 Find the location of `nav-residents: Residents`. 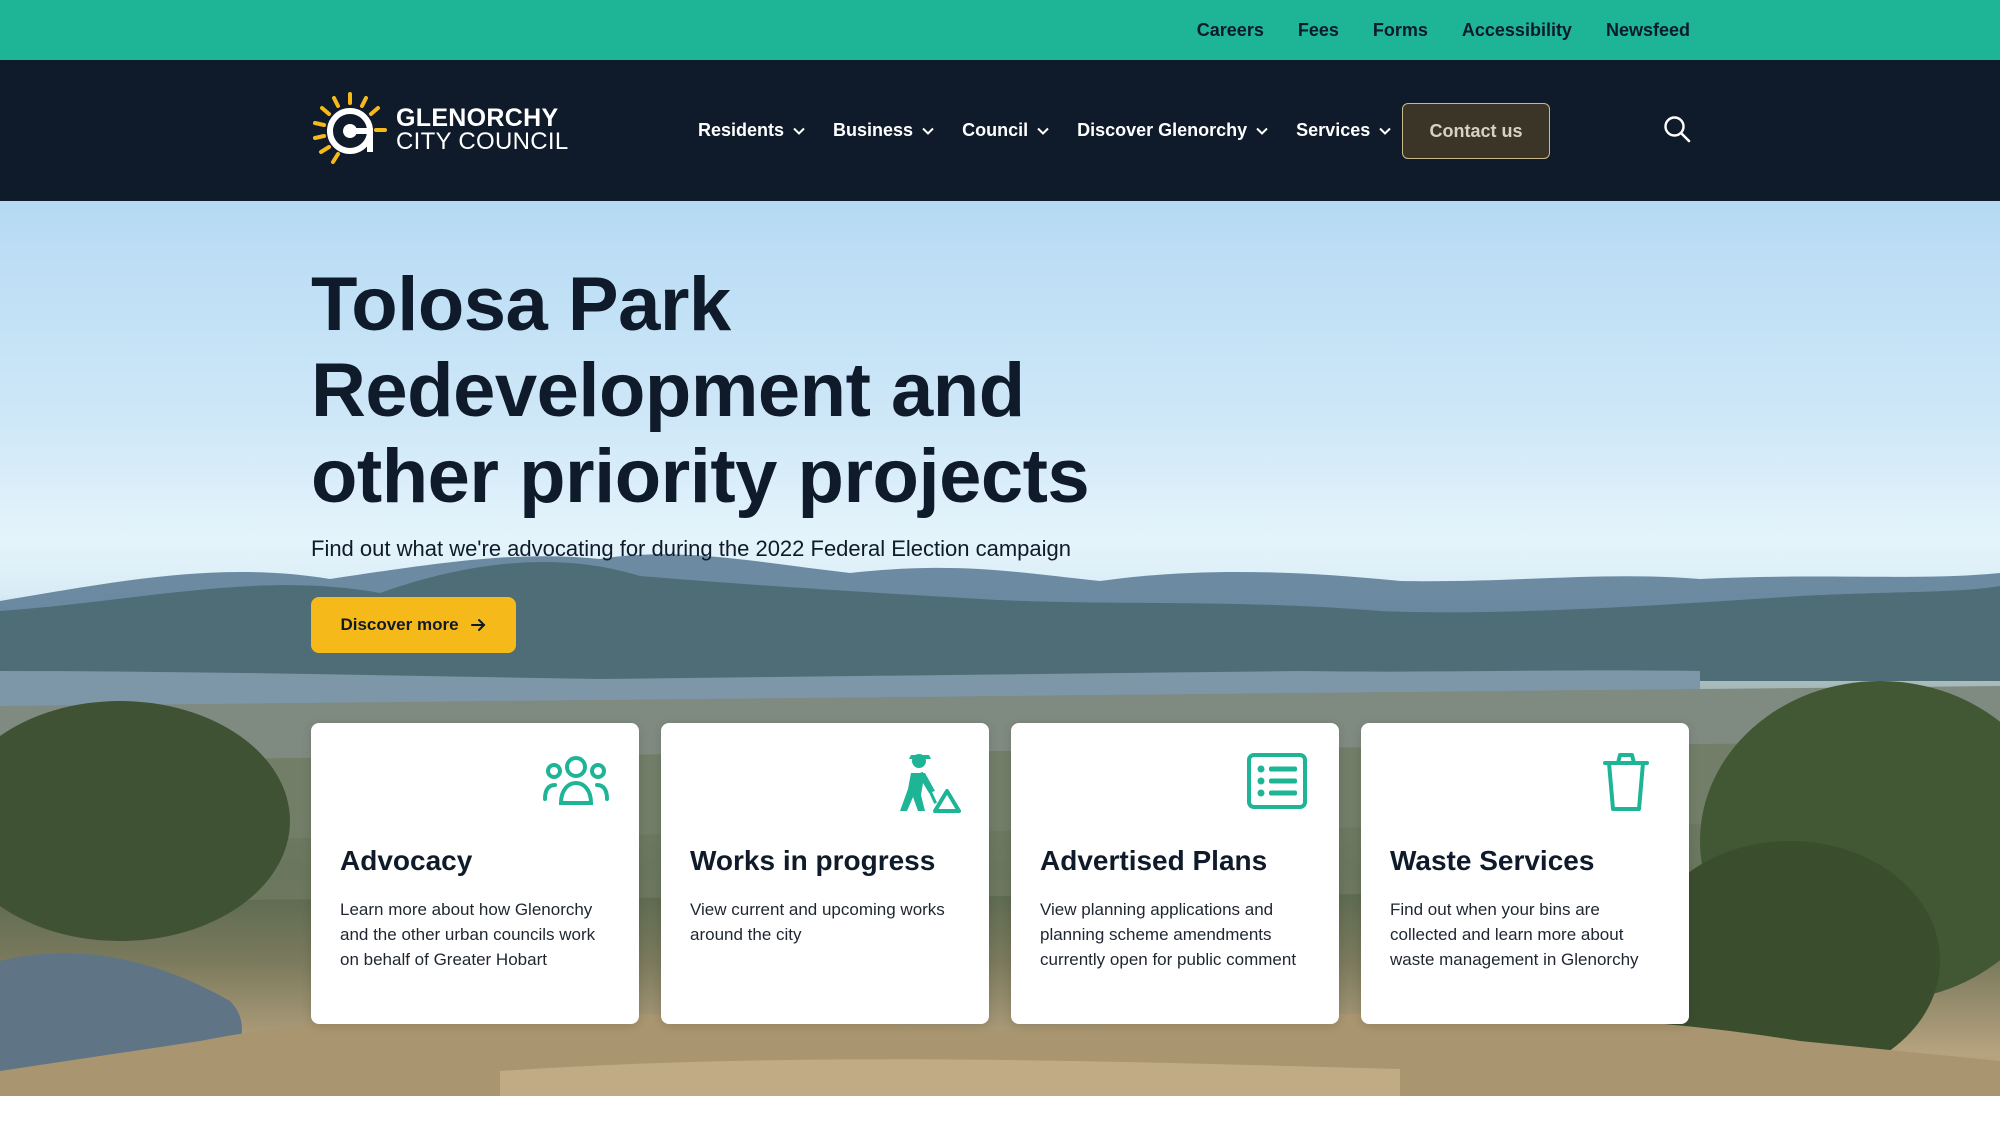

nav-residents: Residents is located at coordinates (752, 130).